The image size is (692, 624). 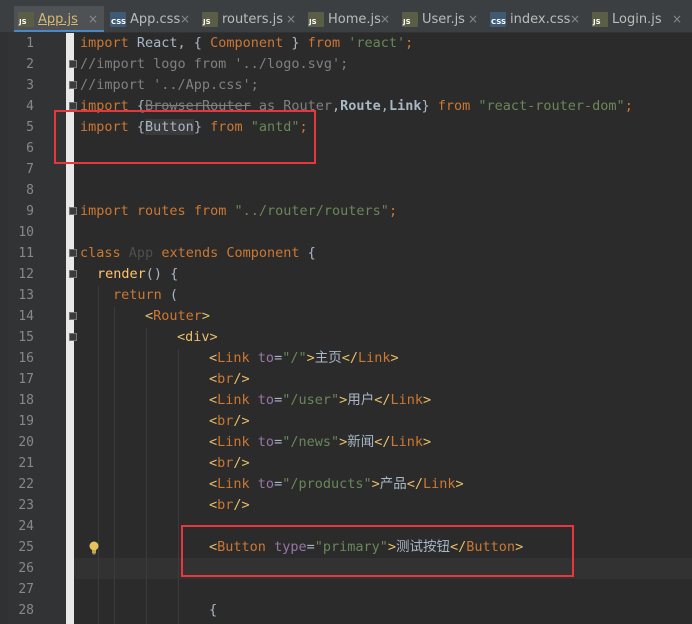 I want to click on tab-label: routers.js, so click(x=252, y=19).